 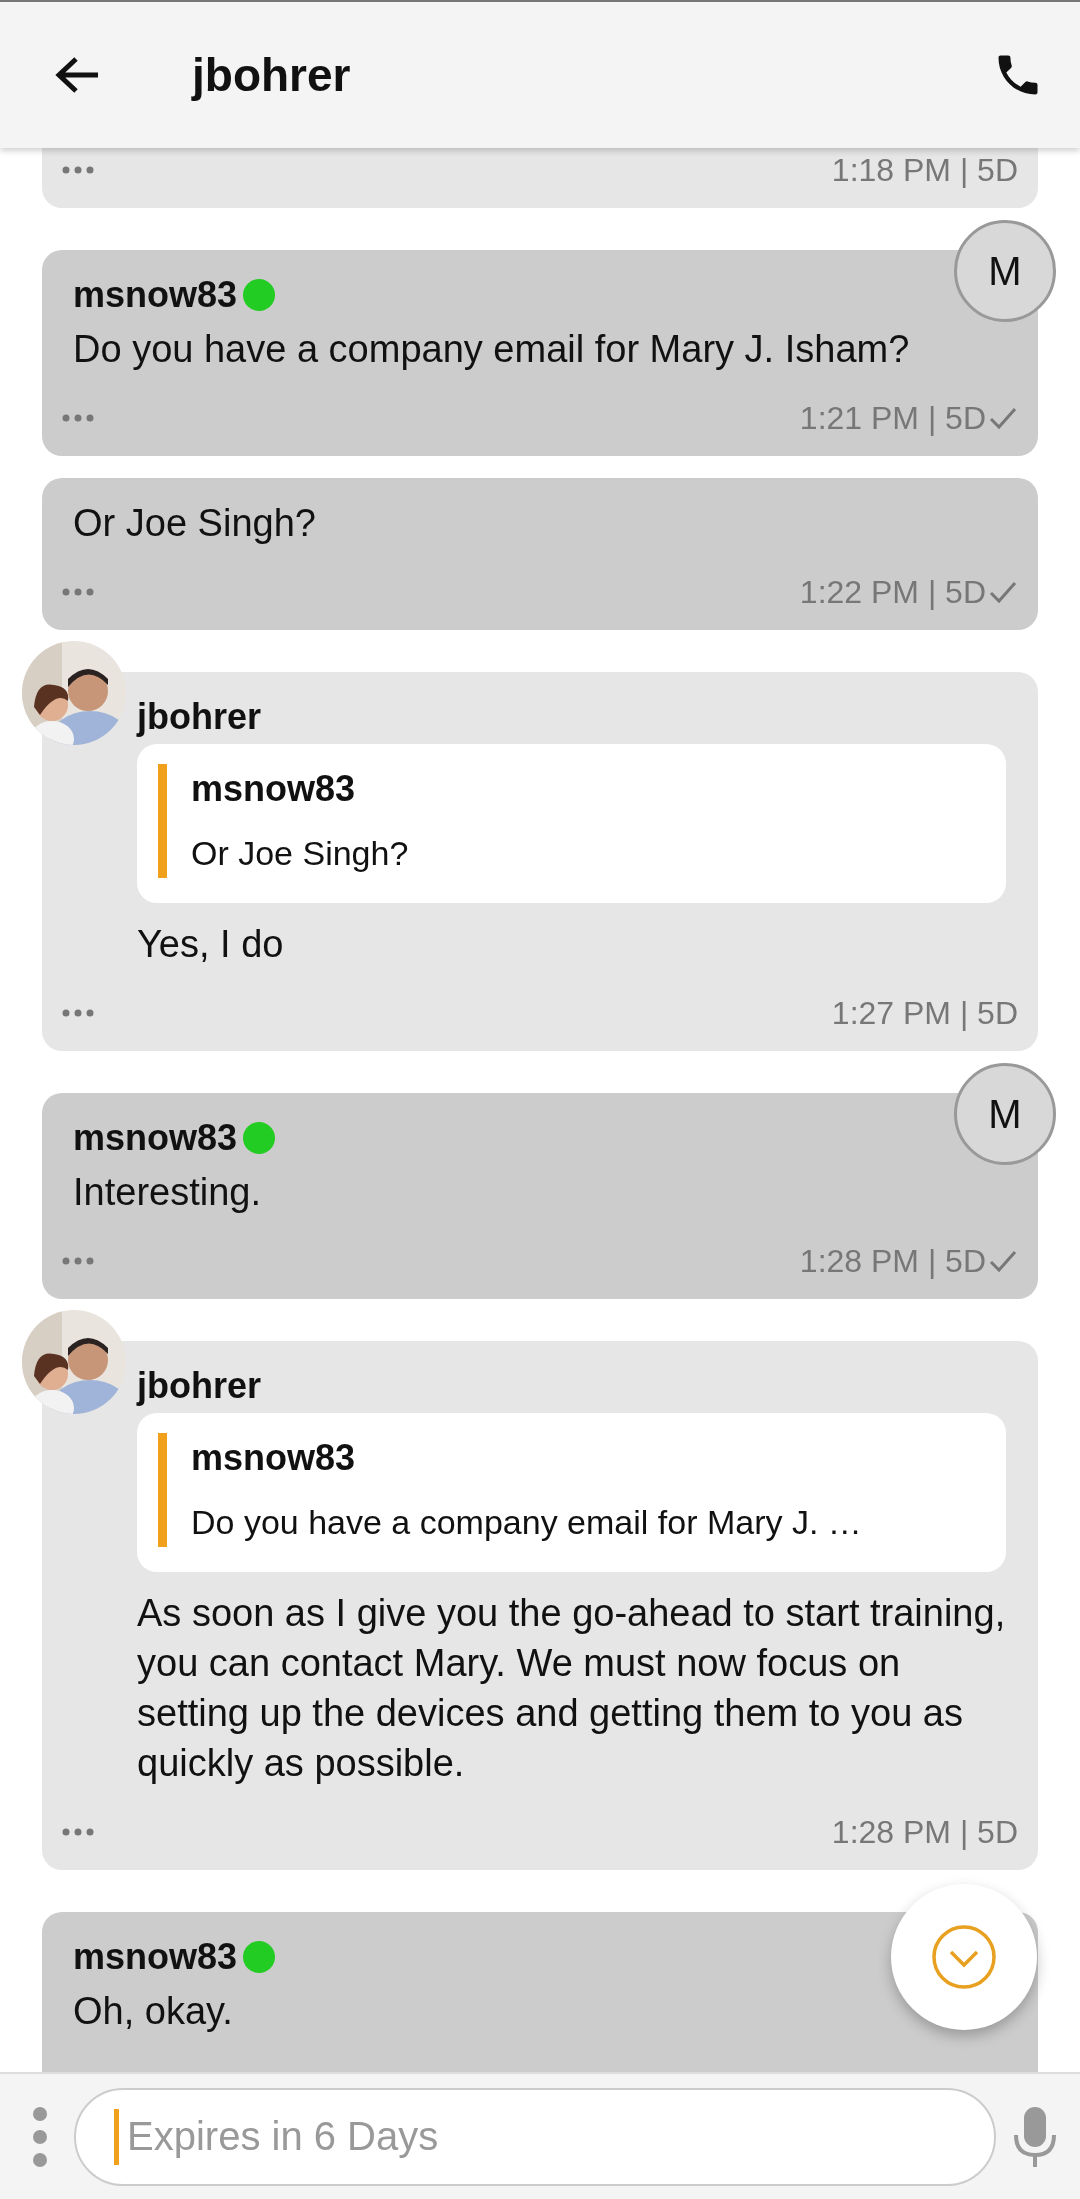 What do you see at coordinates (492, 349) in the screenshot?
I see `message-text: Do you have a company email for Mary J. Isham?` at bounding box center [492, 349].